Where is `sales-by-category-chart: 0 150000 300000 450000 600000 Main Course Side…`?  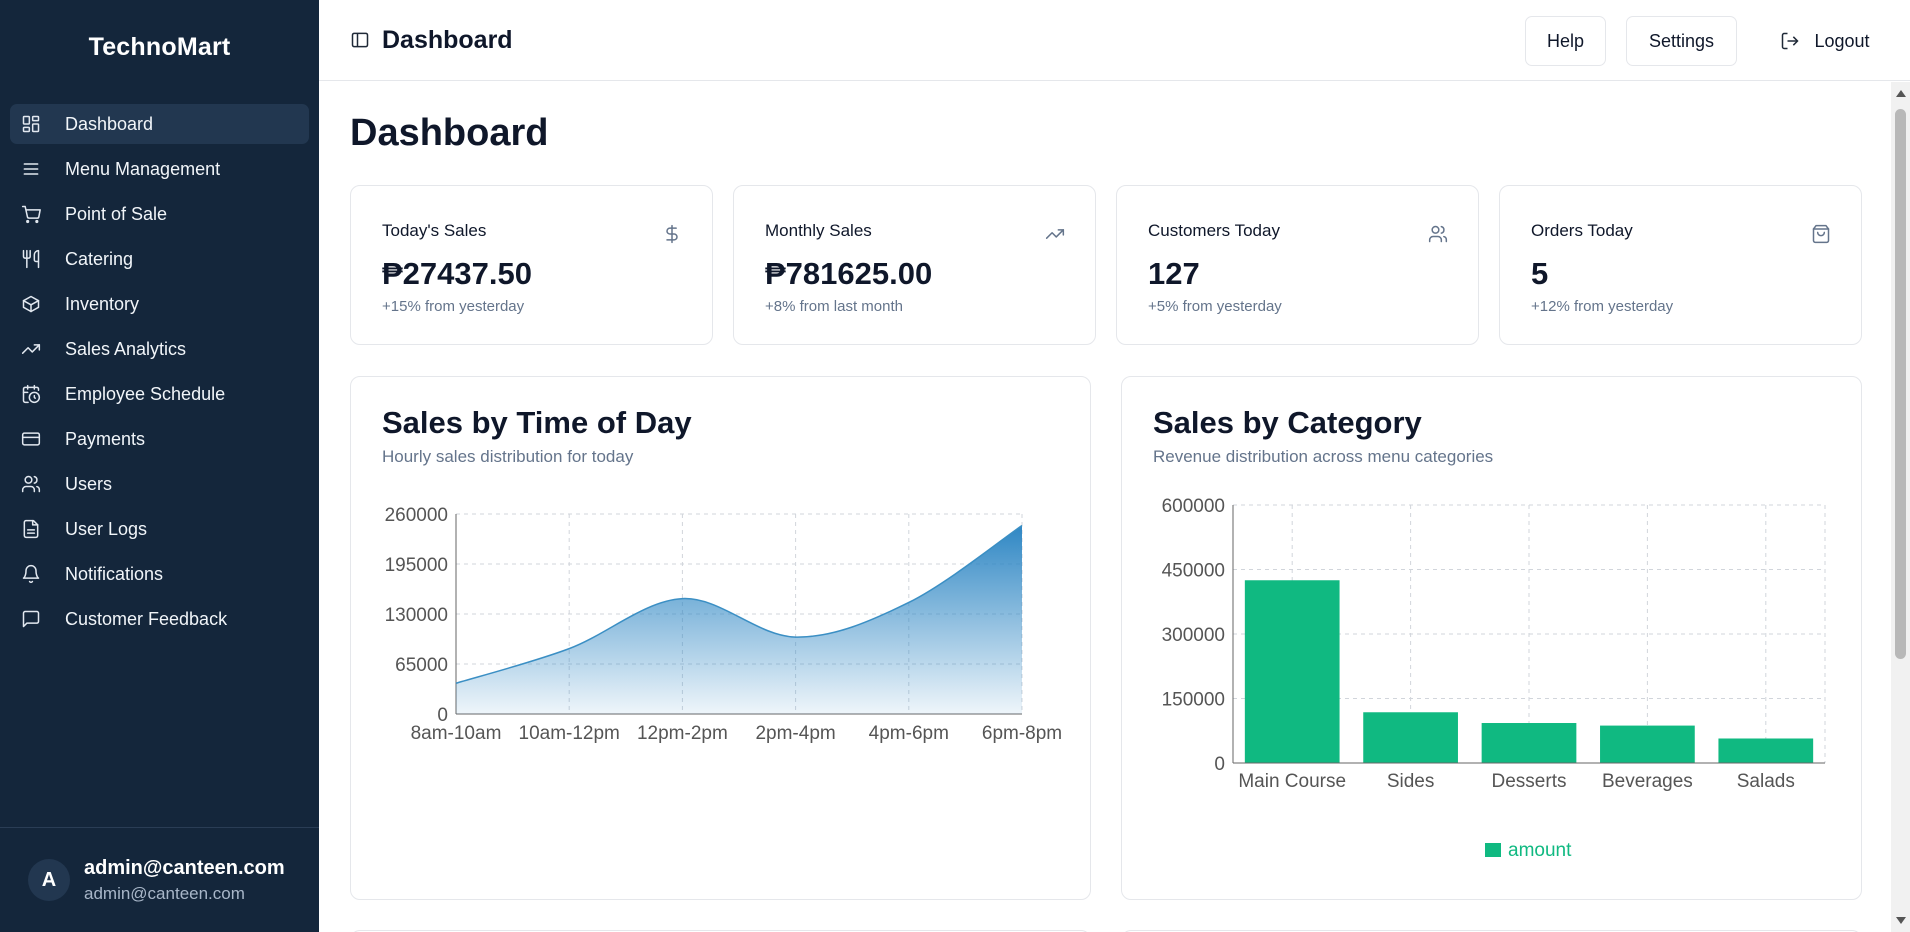
sales-by-category-chart: 0 150000 300000 450000 600000 Main Course Side… is located at coordinates (1494, 678).